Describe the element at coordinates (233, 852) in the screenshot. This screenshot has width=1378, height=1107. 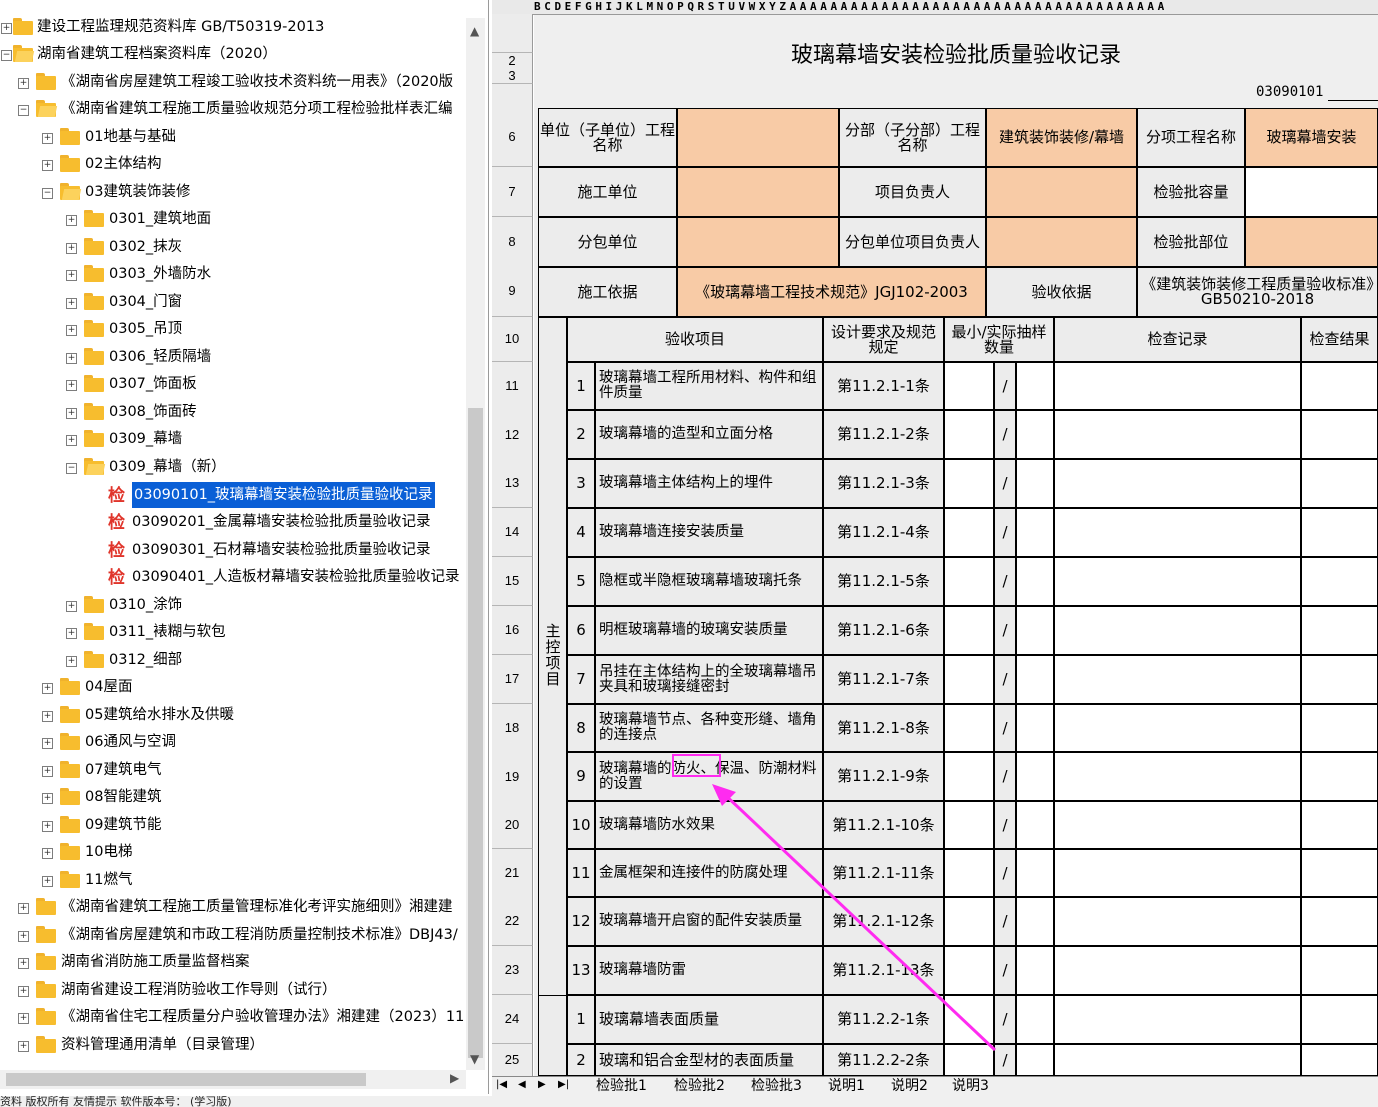
I see `tree-item: +10电梯` at that location.